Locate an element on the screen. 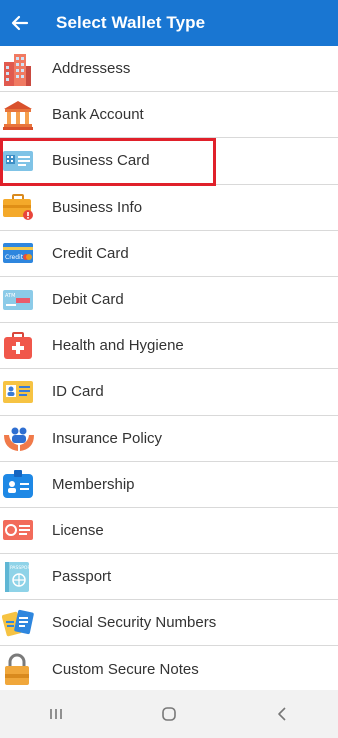 This screenshot has width=338, height=738. wallet-item-label: Health and Hygiene is located at coordinates (118, 346).